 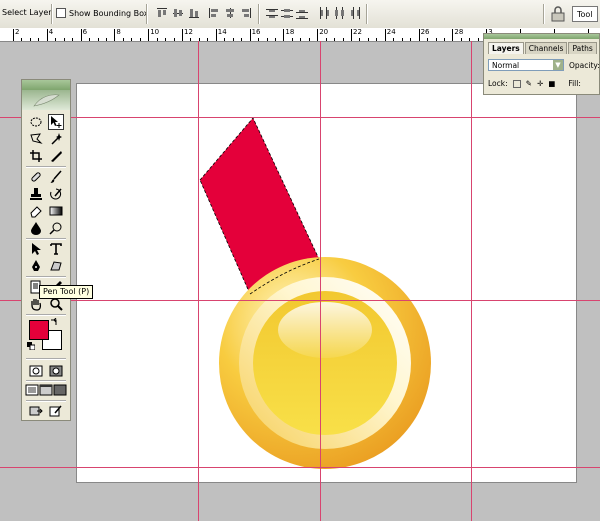 What do you see at coordinates (498, 83) in the screenshot?
I see `lock-label: Lock:` at bounding box center [498, 83].